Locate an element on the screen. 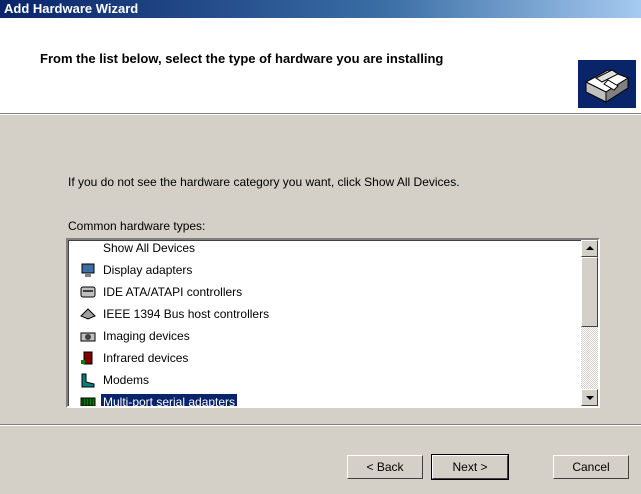 Image resolution: width=641 pixels, height=494 pixels. footer-divider-highlight is located at coordinates (320, 425).